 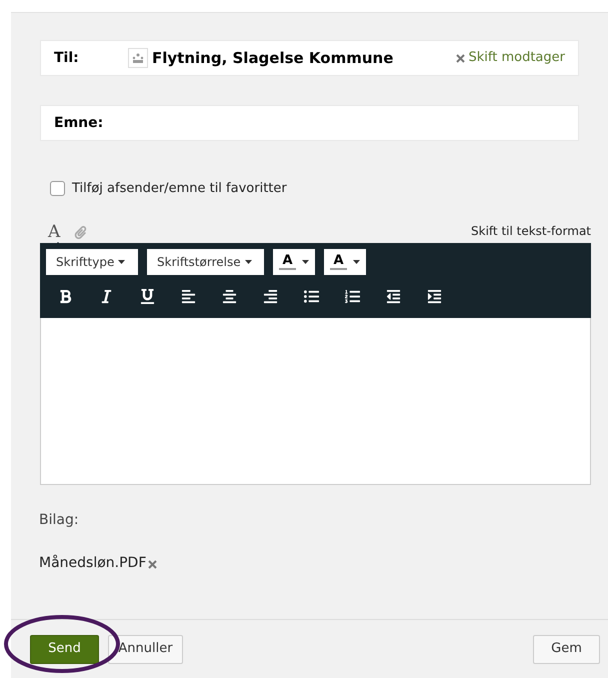 I want to click on font-dropdown: Skrifttype, so click(x=92, y=261).